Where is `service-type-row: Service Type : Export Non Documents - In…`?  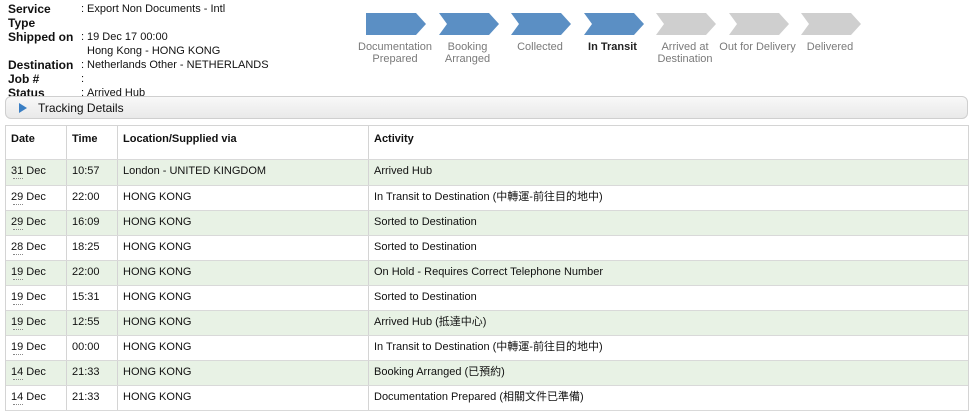 service-type-row: Service Type : Export Non Documents - In… is located at coordinates (138, 16).